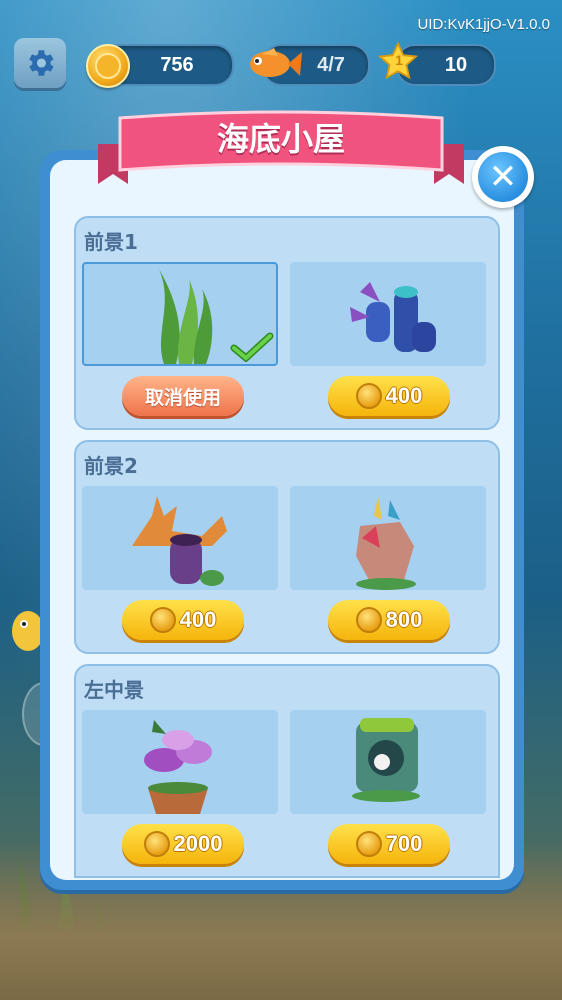 The height and width of the screenshot is (1000, 562). What do you see at coordinates (179, 541) in the screenshot?
I see `orange-coral-item-icon` at bounding box center [179, 541].